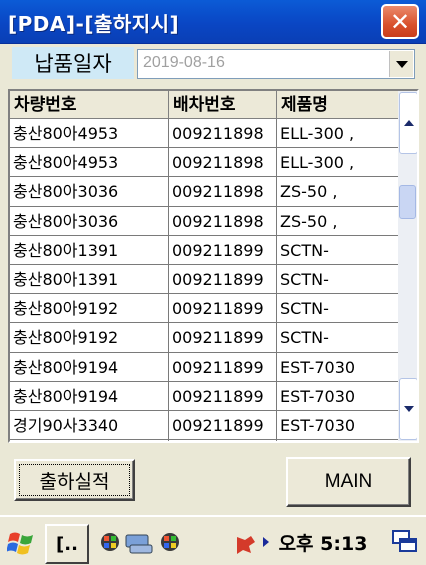  Describe the element at coordinates (254, 542) in the screenshot. I see `volume-icon` at that location.